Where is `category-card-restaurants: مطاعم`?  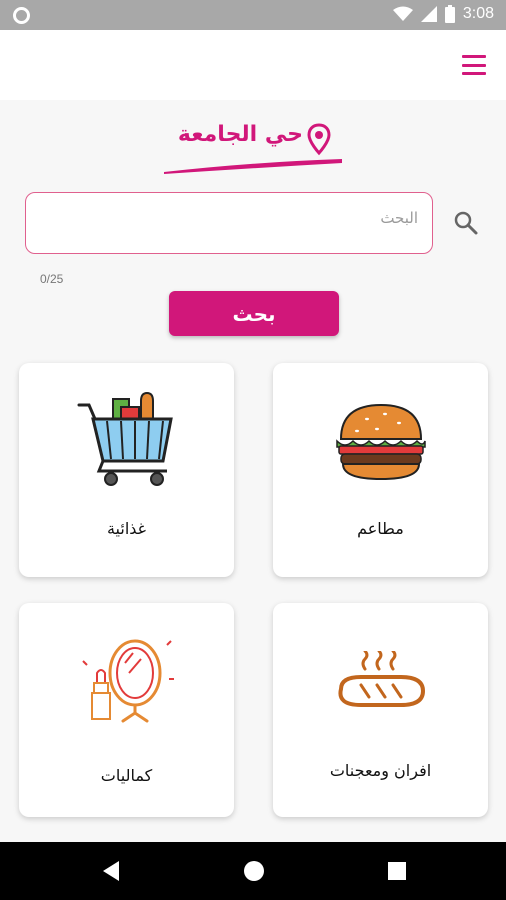
category-card-restaurants: مطاعم is located at coordinates (380, 470).